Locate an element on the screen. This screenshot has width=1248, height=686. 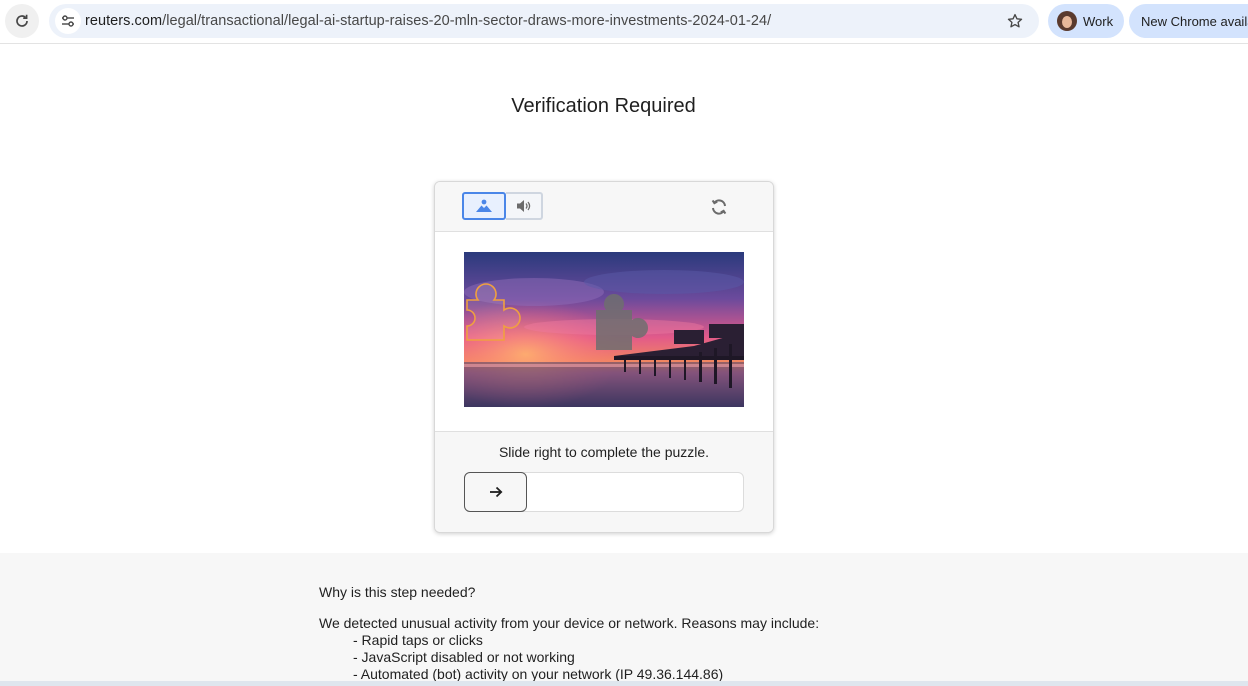
update-chrome-button: New Chrome available is located at coordinates (1188, 21).